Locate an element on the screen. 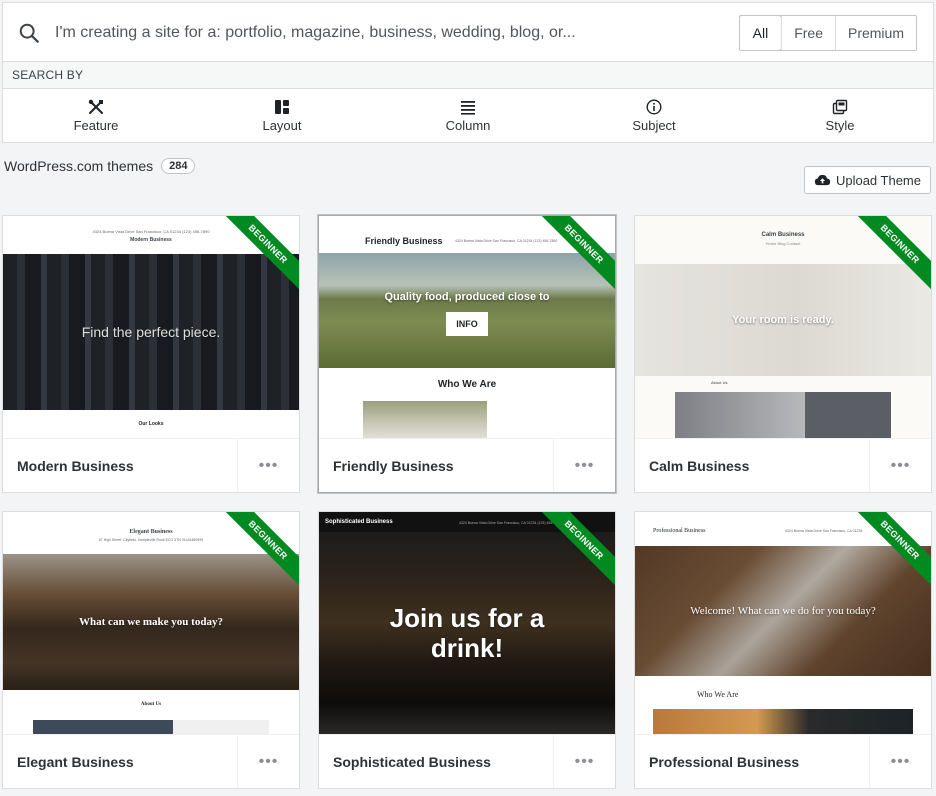 The height and width of the screenshot is (796, 936). column-icon is located at coordinates (468, 107).